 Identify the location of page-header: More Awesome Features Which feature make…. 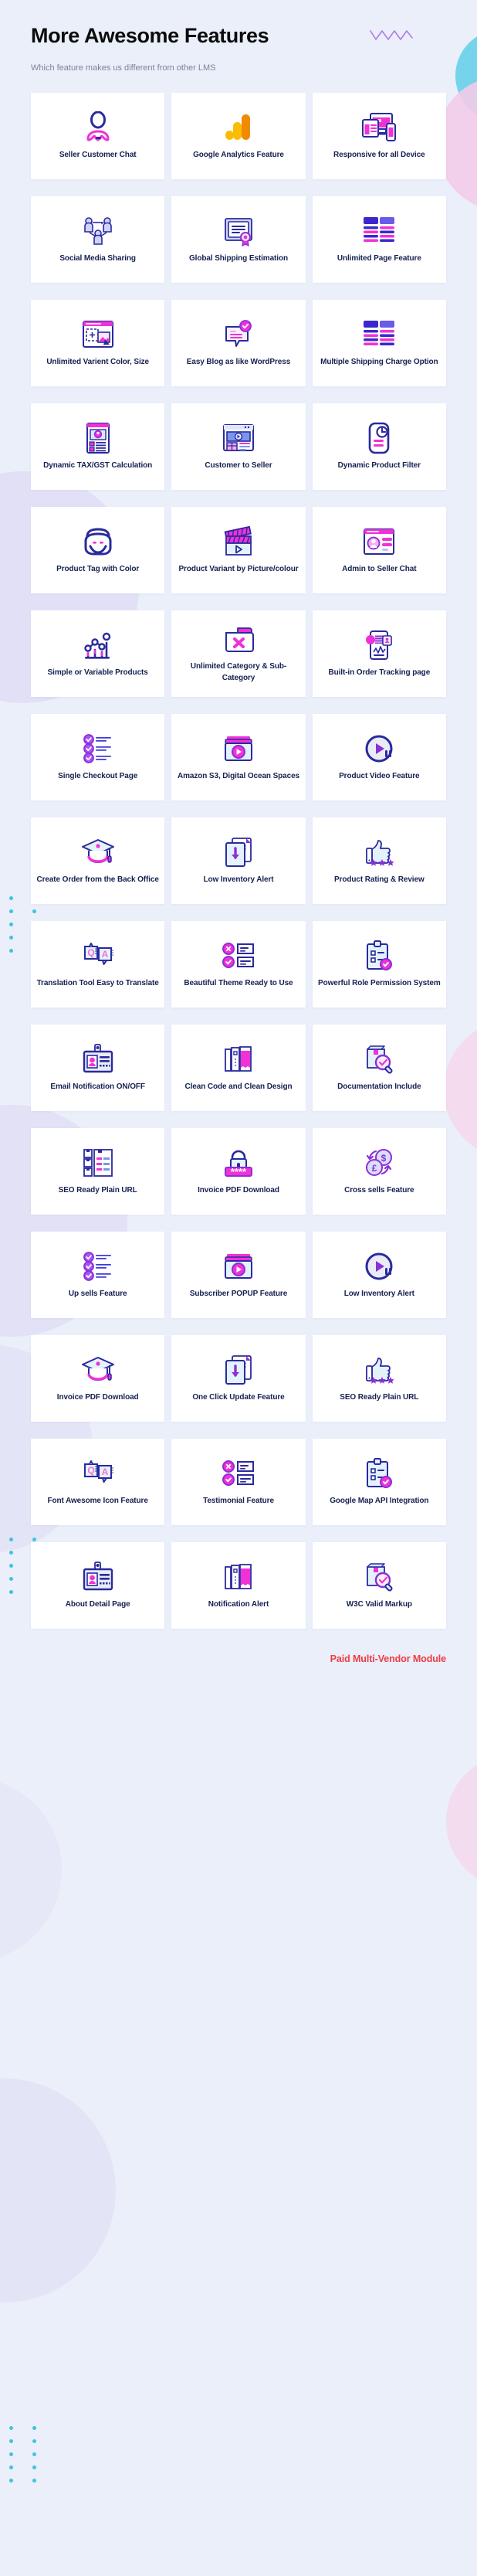
(238, 36).